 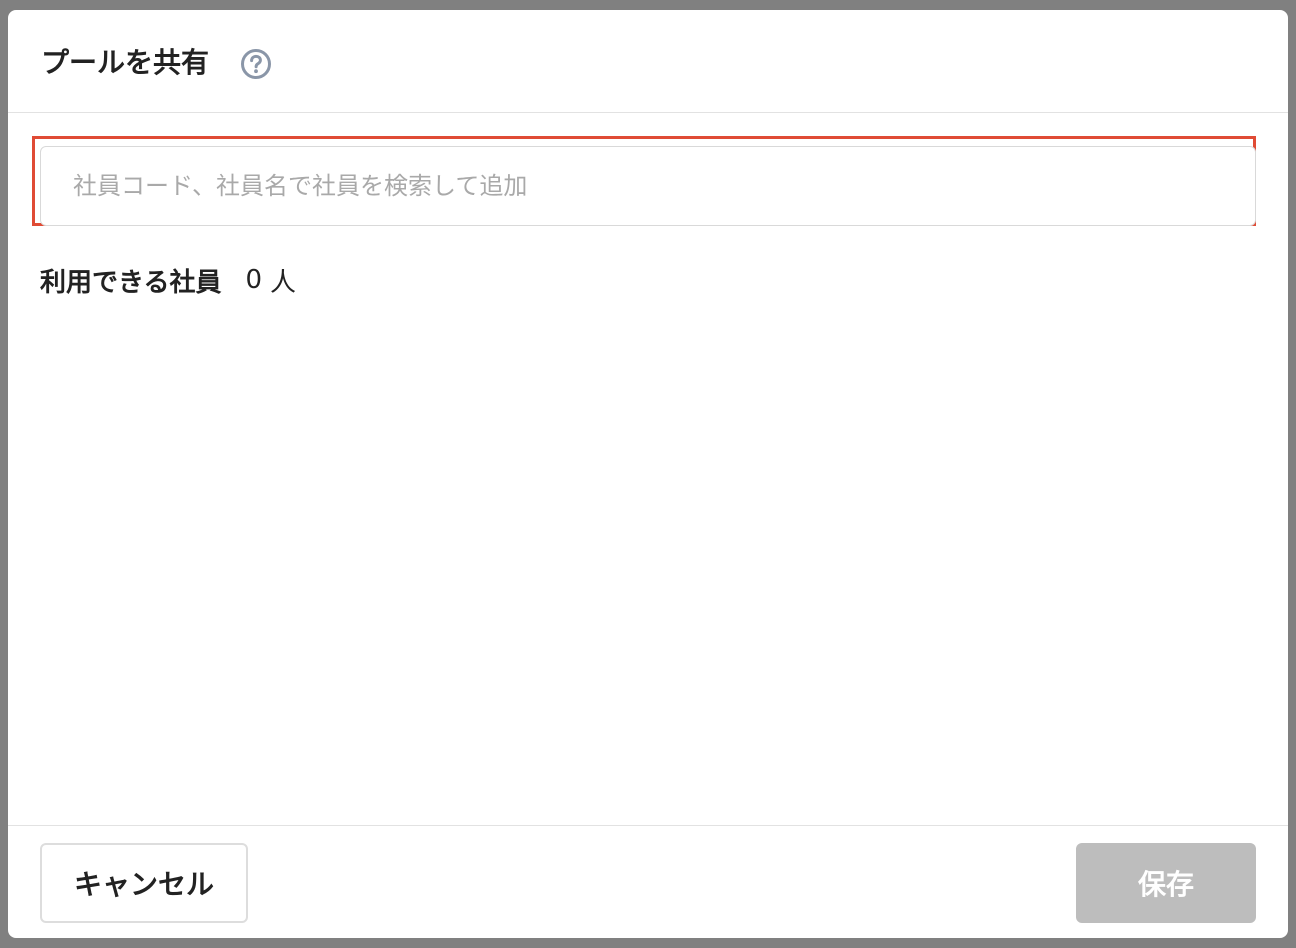 I want to click on available-employees-label: 利用できる社員, so click(x=131, y=282).